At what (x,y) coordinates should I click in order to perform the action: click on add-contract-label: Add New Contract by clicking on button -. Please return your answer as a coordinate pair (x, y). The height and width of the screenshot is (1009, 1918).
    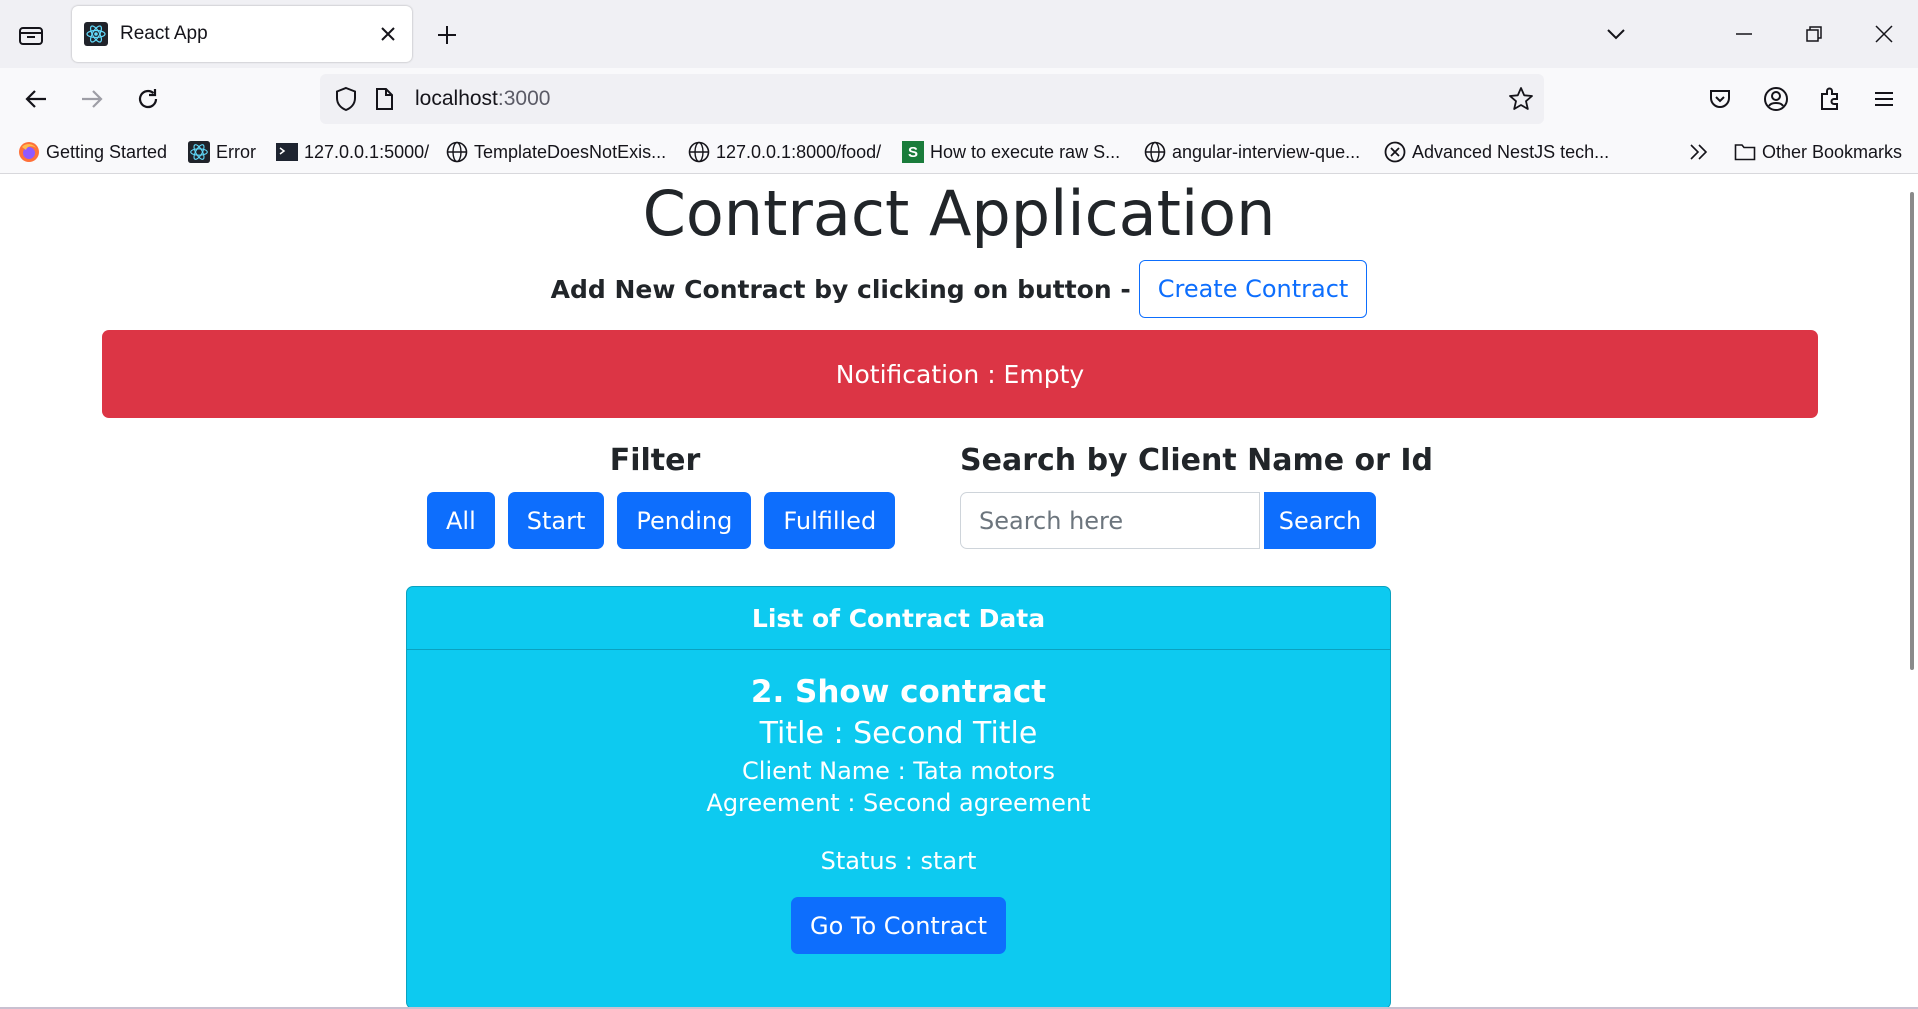
    Looking at the image, I should click on (840, 289).